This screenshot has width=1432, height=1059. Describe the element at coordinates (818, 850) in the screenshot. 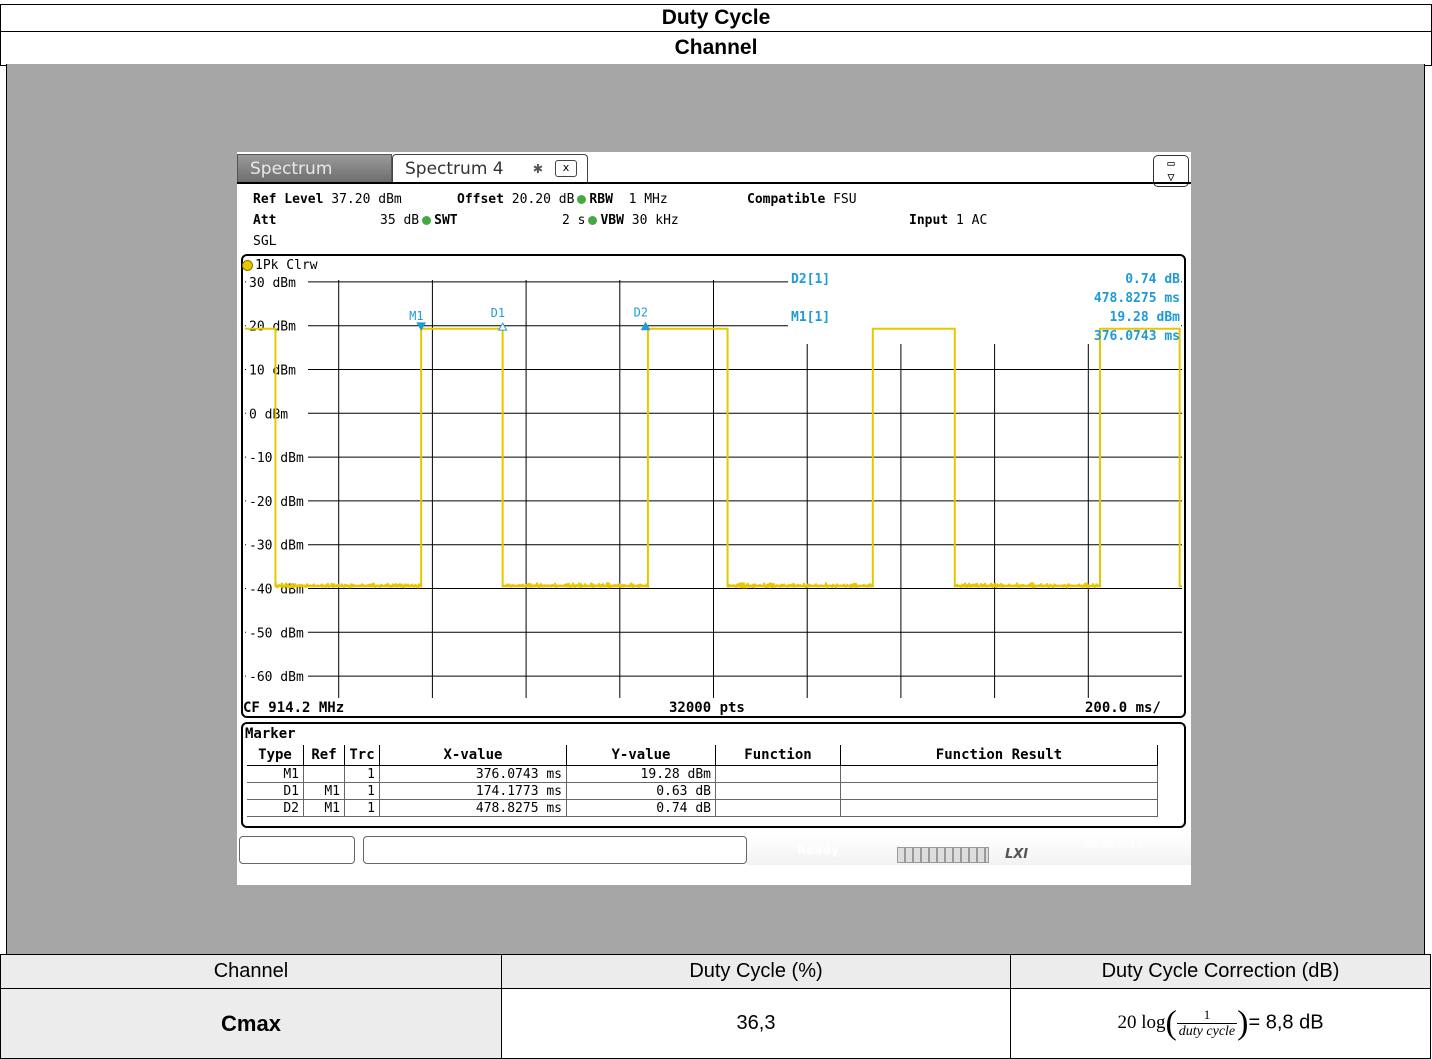

I see `ready-status: Ready` at that location.